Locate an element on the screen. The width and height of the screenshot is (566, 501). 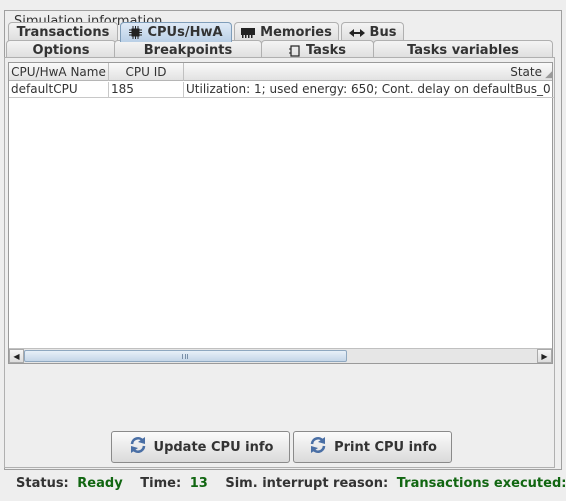
column-header-name: CPU/HwA Name is located at coordinates (59, 72).